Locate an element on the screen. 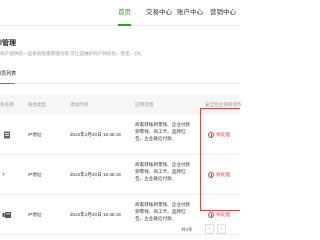  nav-tab-trade: 交易中心 is located at coordinates (159, 13).